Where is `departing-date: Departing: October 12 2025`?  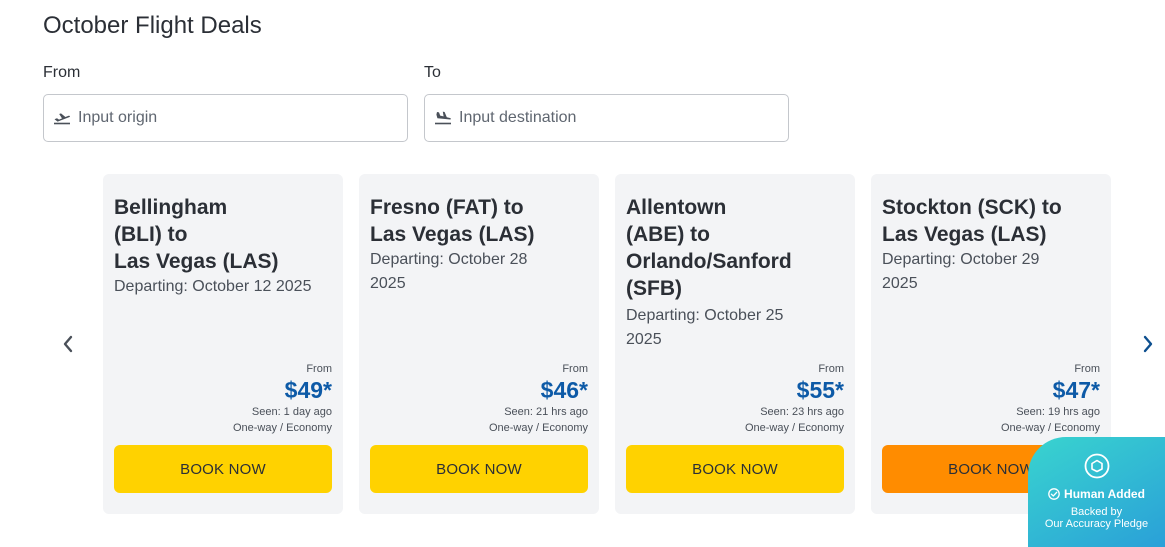 departing-date: Departing: October 12 2025 is located at coordinates (213, 286).